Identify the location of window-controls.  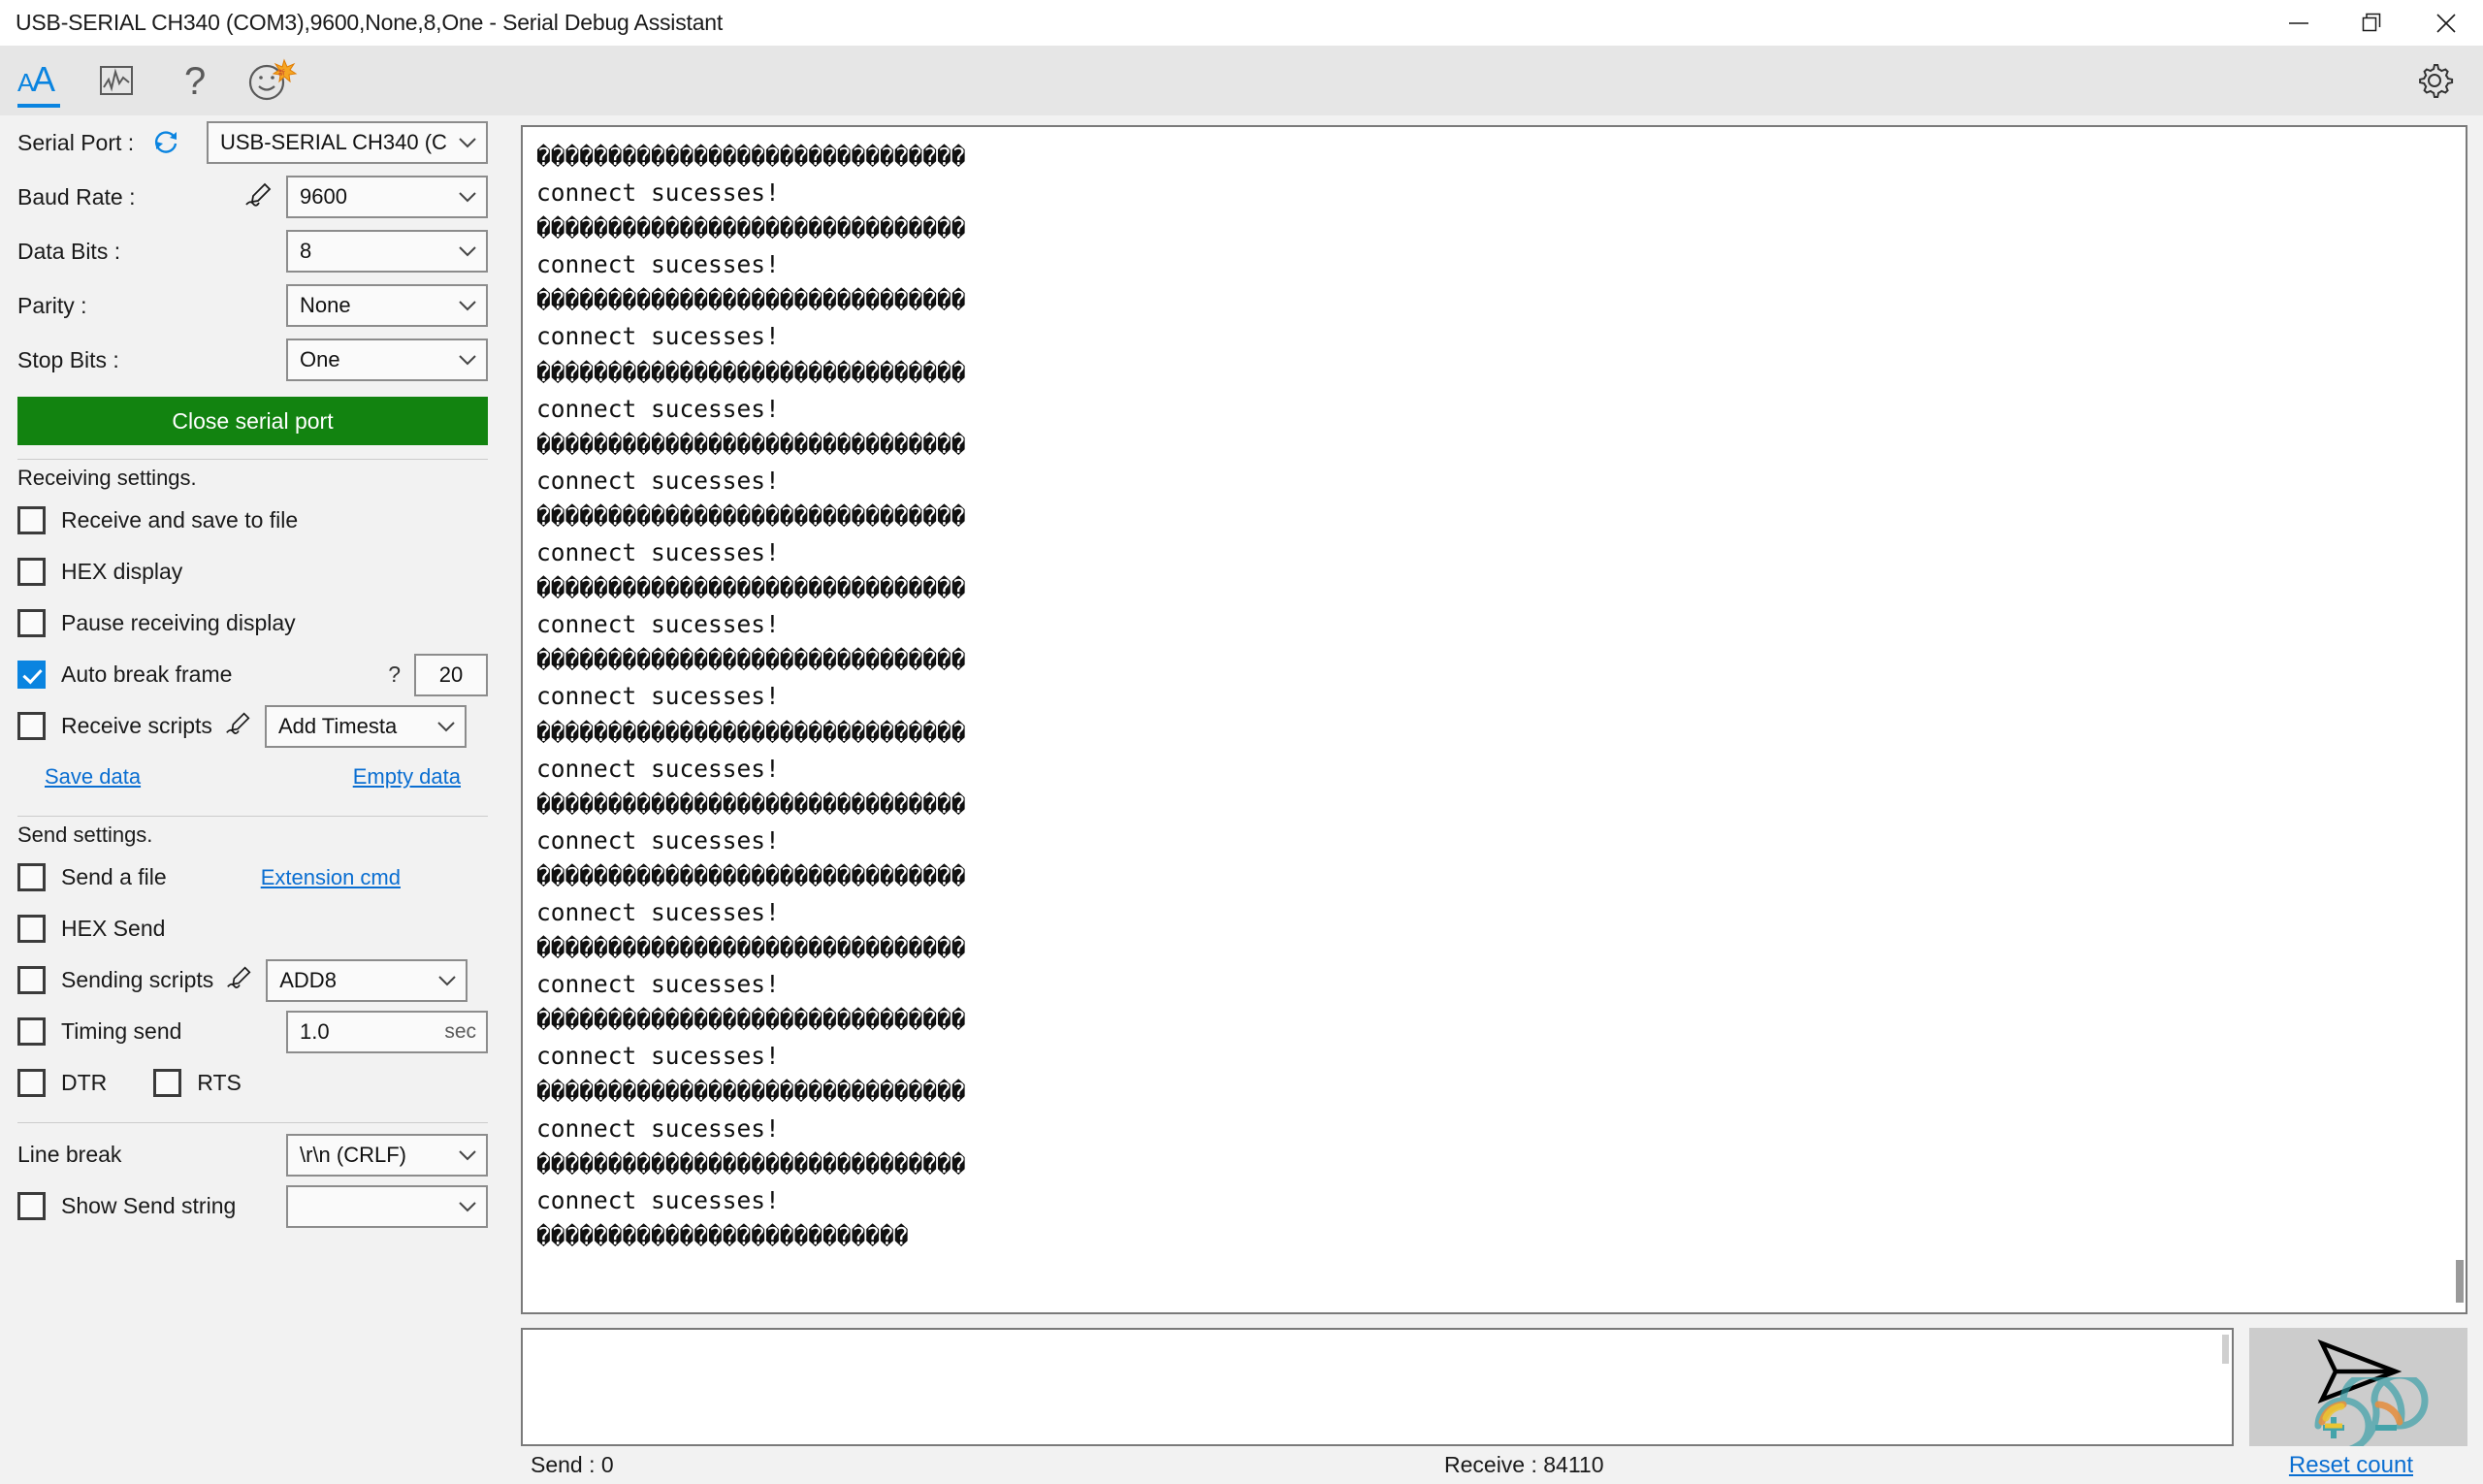
(2372, 23).